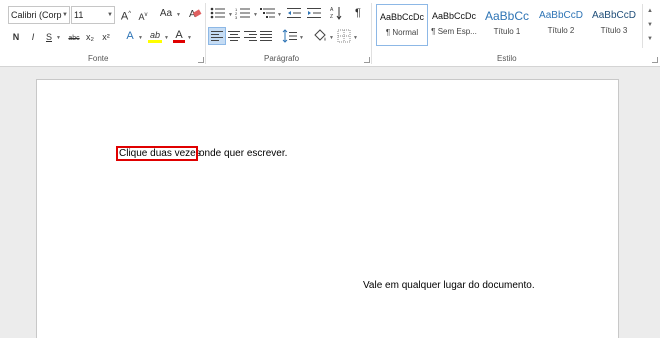 The width and height of the screenshot is (660, 338). I want to click on numbering-button: 123, so click(243, 15).